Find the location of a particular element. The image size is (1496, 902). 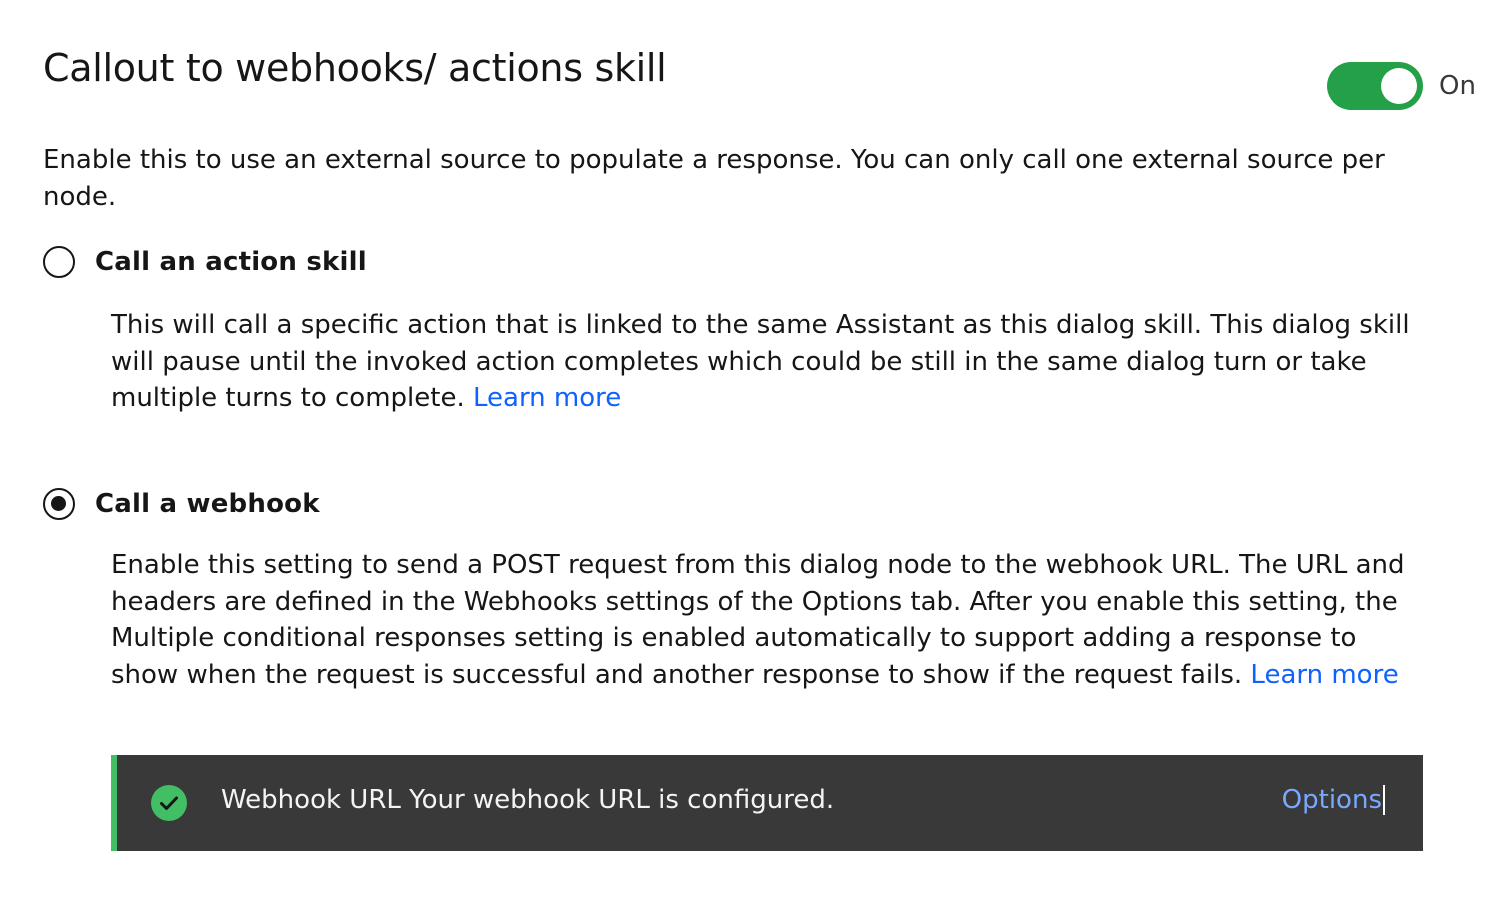

radio-call-action-skill: Call an action skill is located at coordinates (205, 262).